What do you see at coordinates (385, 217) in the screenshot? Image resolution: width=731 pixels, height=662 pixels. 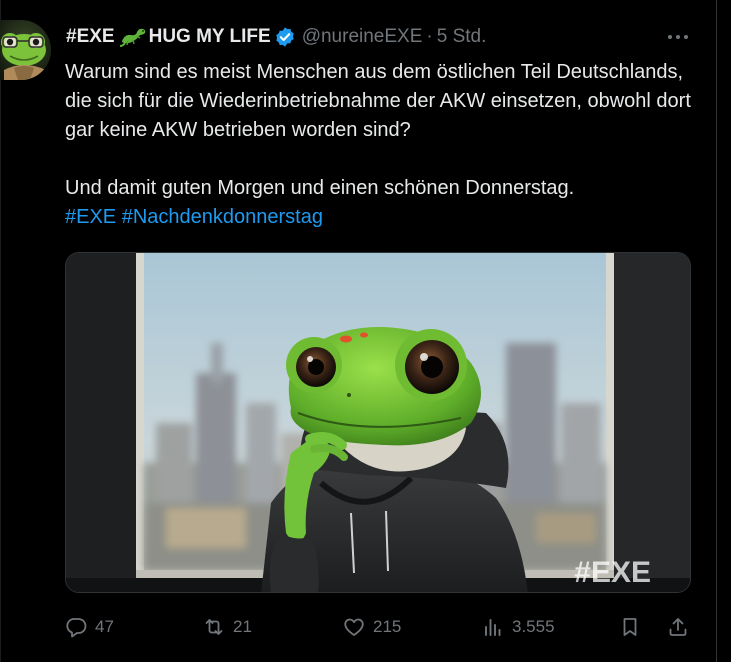 I see `tweet-hashtags: #EXE #Nachdenkdonnerstag` at bounding box center [385, 217].